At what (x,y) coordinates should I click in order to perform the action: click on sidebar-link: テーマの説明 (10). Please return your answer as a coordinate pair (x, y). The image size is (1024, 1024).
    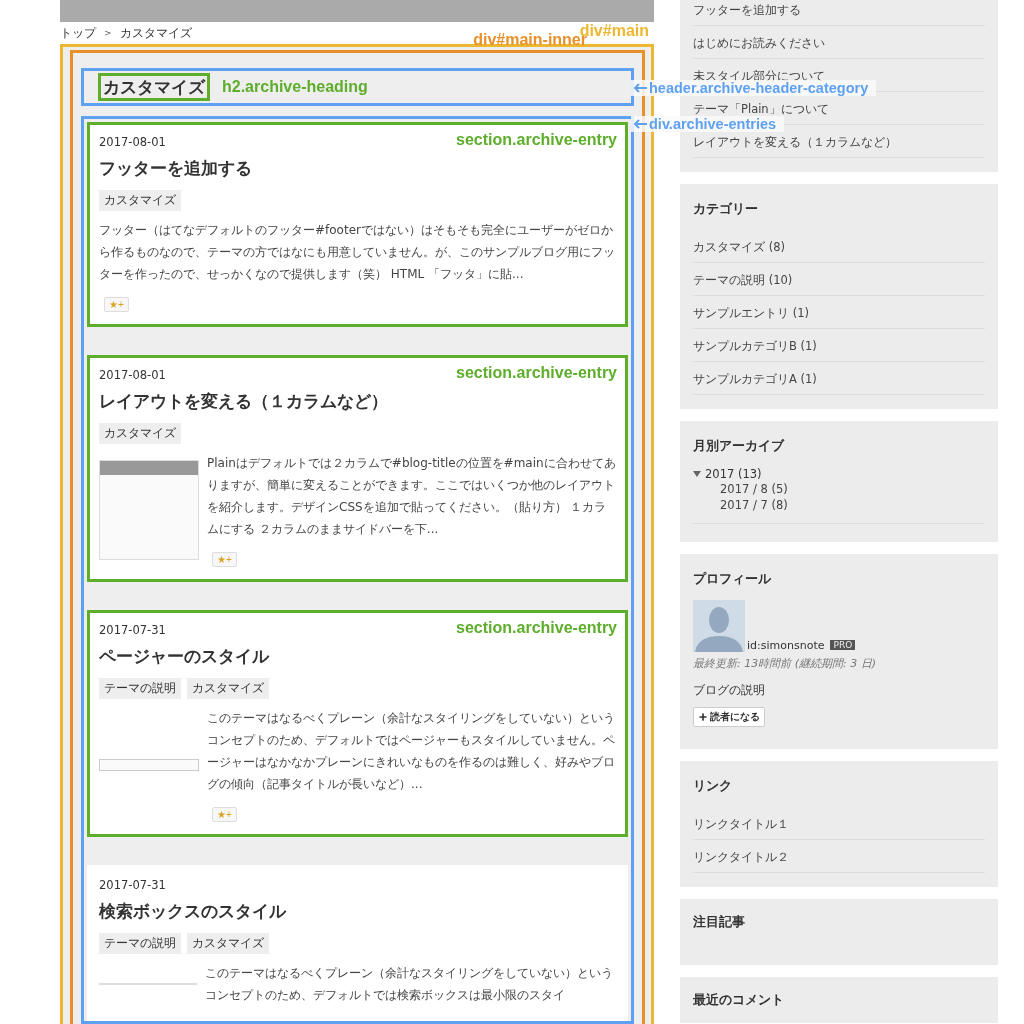
    Looking at the image, I should click on (743, 280).